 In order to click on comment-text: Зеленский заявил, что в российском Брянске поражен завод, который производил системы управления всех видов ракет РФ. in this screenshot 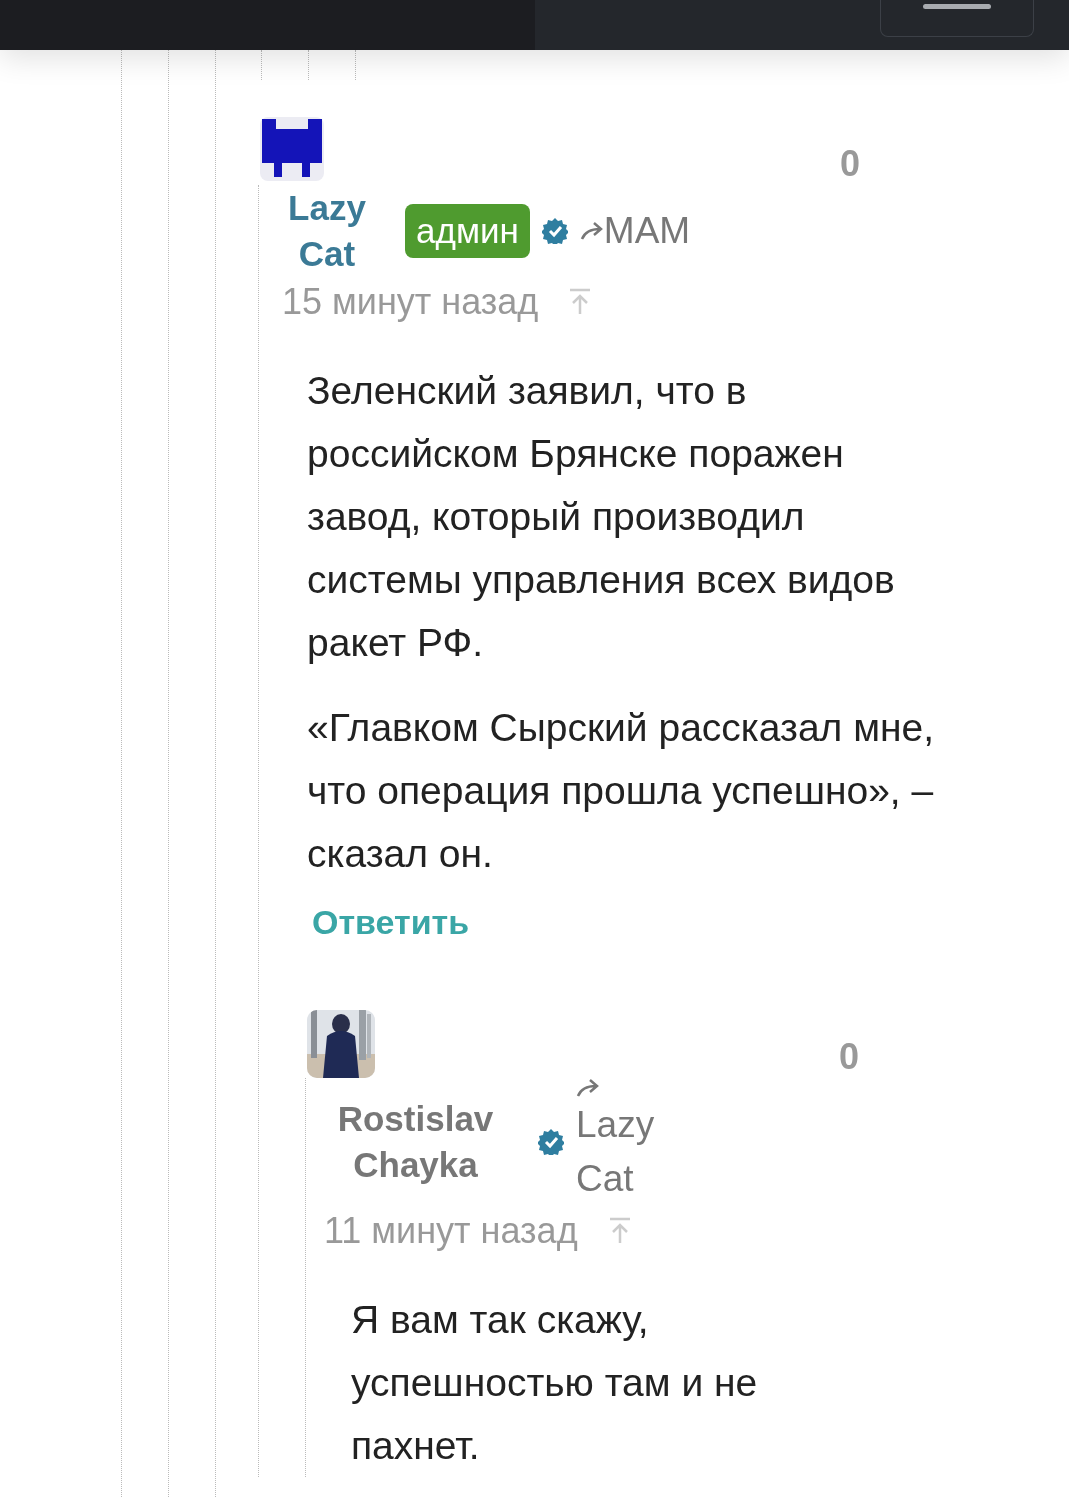, I will do `click(601, 517)`.